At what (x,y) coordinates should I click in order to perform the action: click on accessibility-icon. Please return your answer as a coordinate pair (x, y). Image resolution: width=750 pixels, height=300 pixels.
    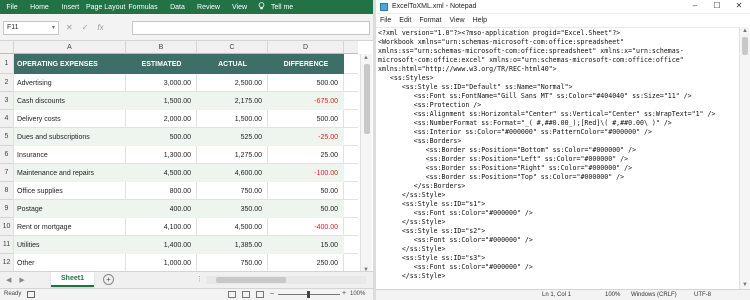
    Looking at the image, I should click on (31, 294).